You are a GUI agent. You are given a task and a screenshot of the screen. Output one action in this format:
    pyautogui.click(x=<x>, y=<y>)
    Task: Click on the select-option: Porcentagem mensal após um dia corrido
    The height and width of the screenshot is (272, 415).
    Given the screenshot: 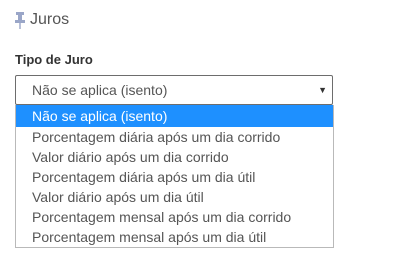 What is the action you would take?
    pyautogui.click(x=174, y=217)
    